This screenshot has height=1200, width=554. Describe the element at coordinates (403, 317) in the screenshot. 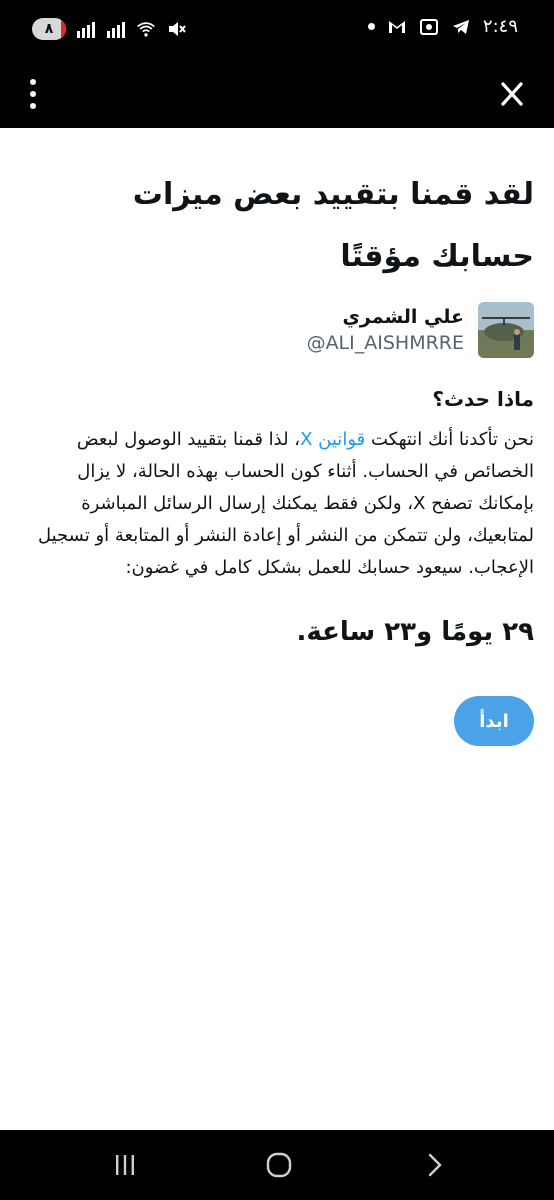

I see `profile-name: علي الشمري` at that location.